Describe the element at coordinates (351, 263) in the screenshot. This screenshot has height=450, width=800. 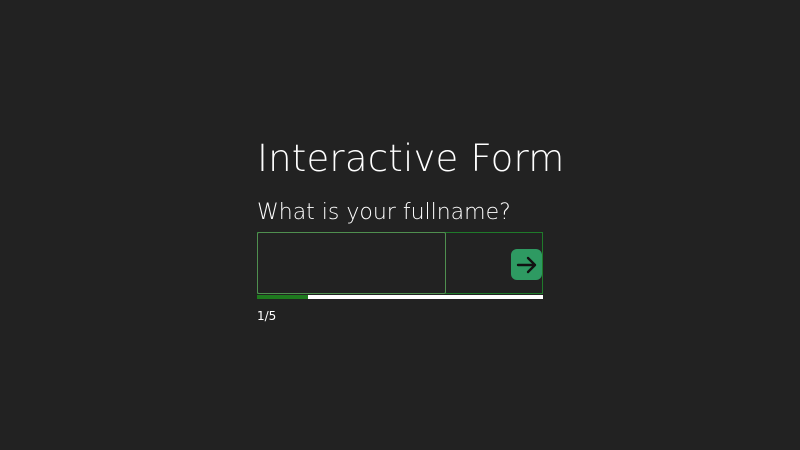
I see `answer-input` at that location.